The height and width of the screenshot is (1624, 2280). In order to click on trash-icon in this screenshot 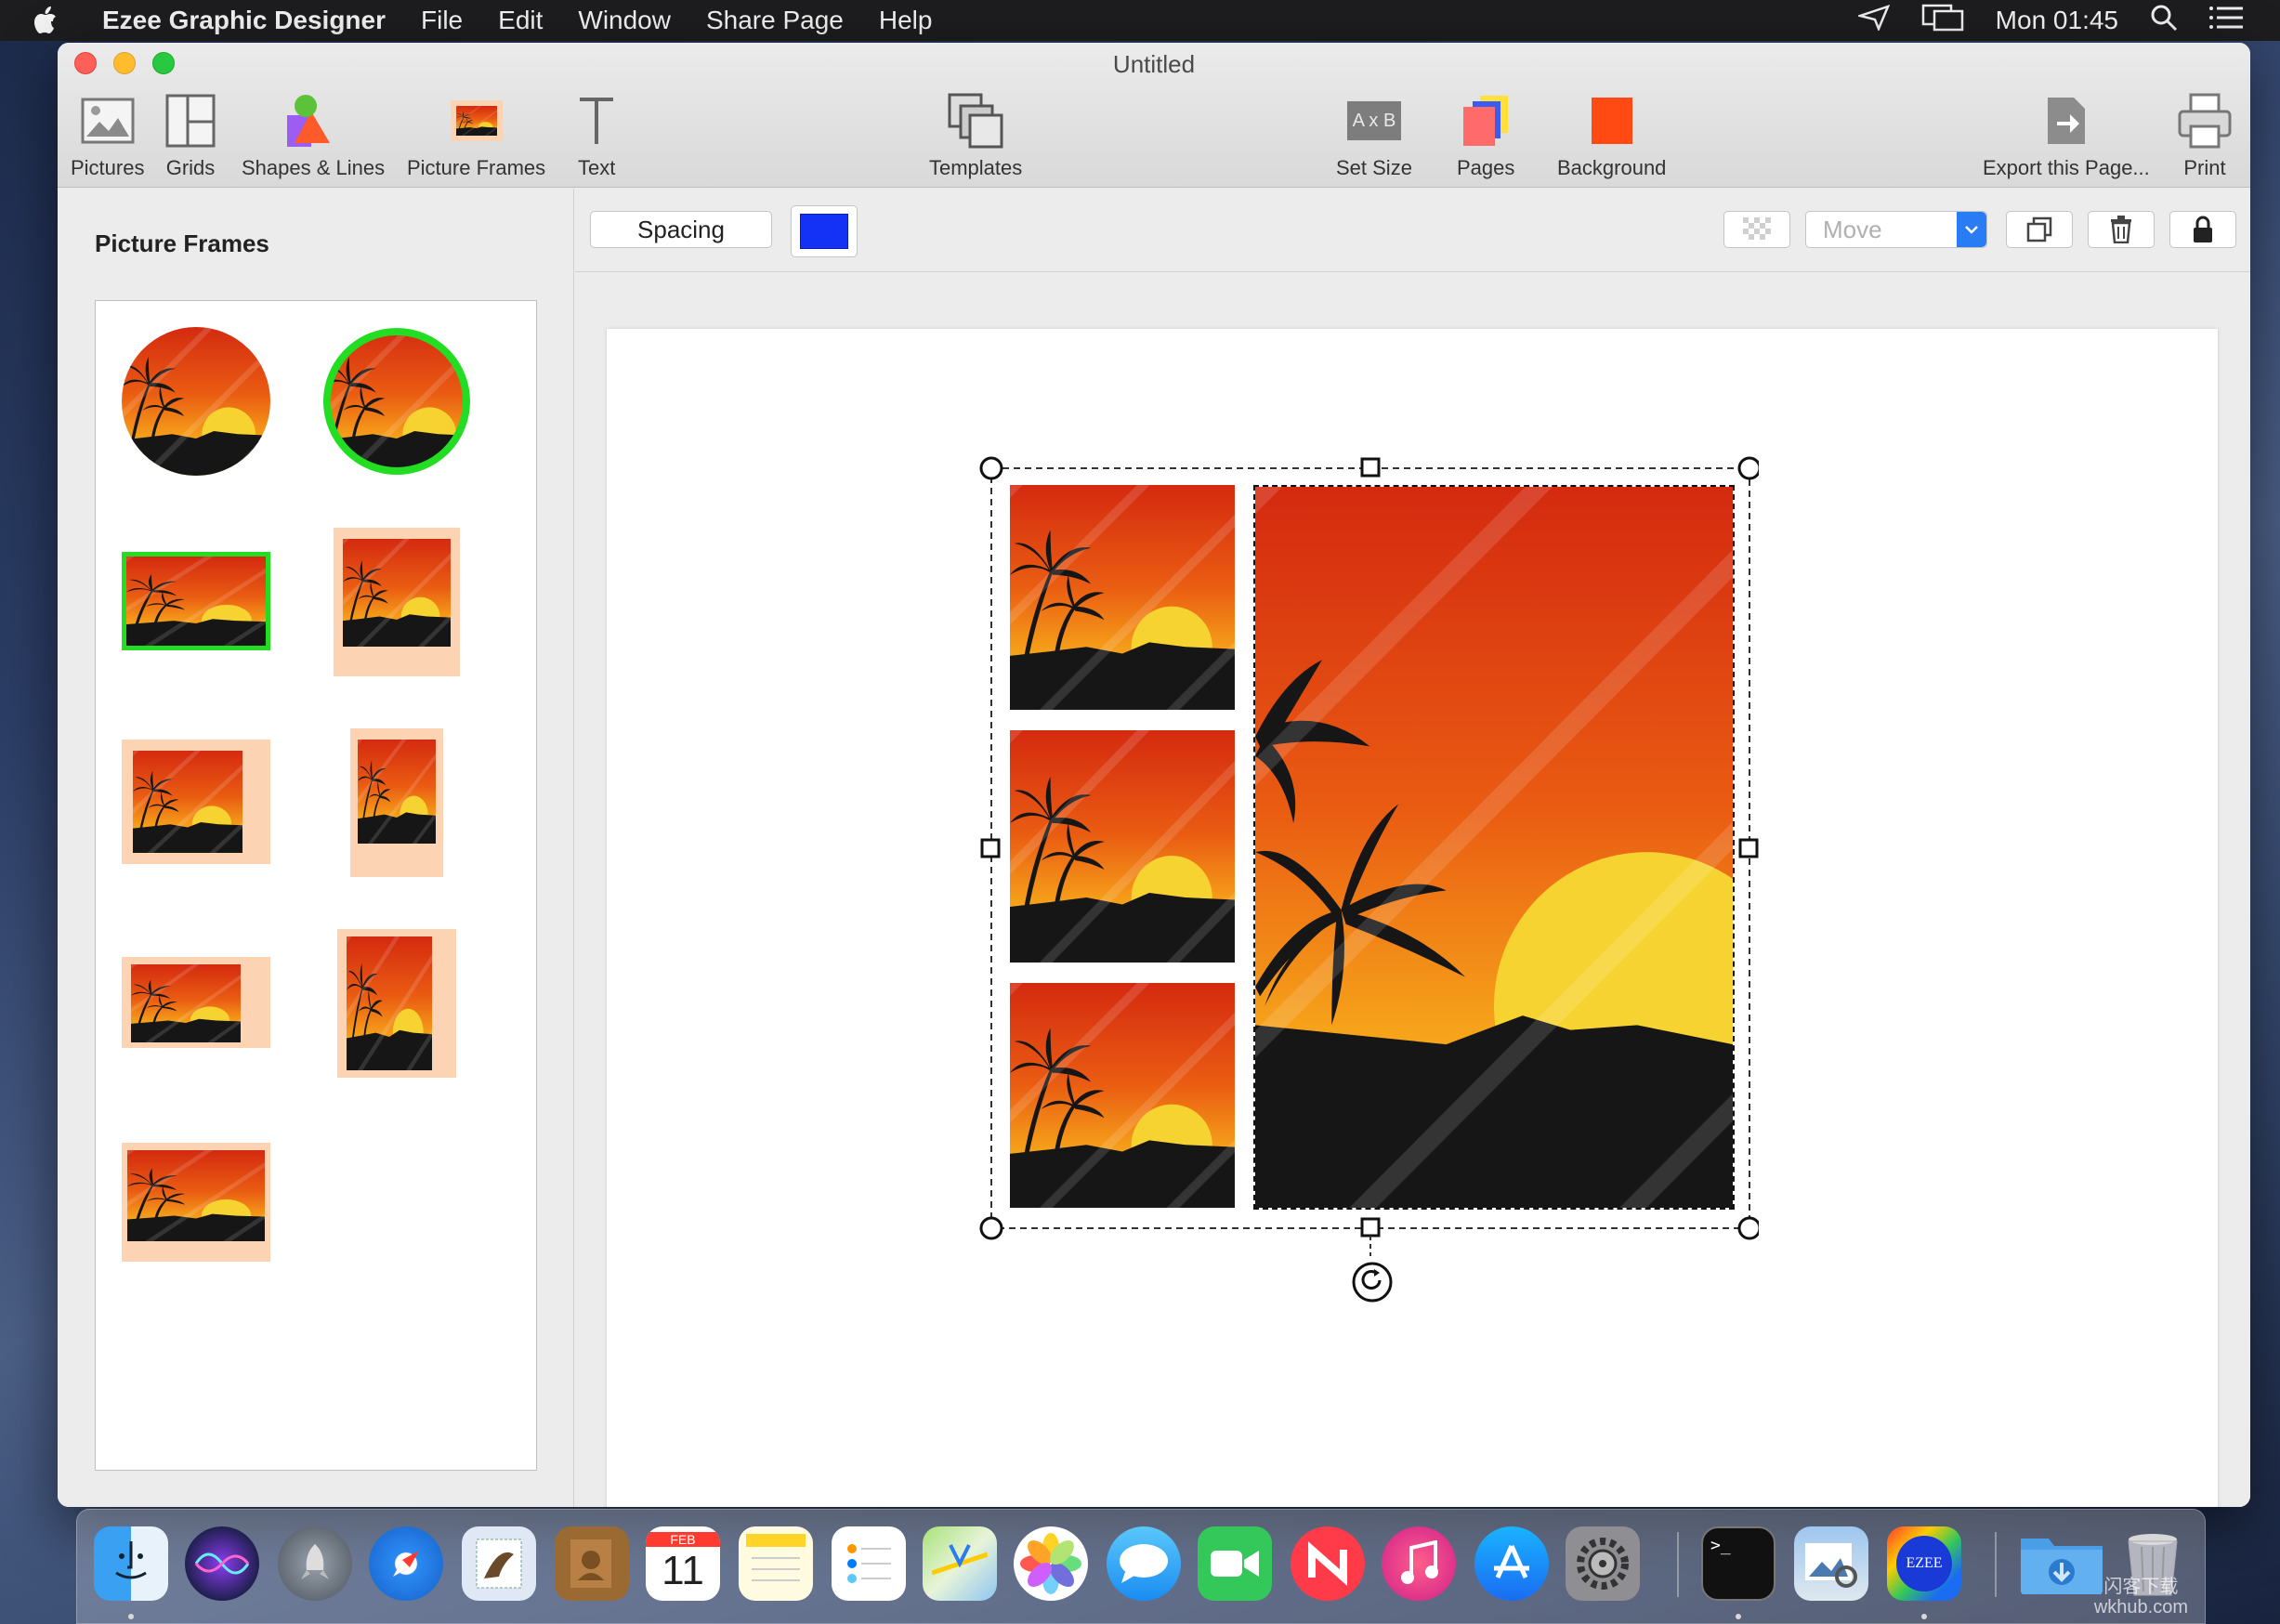, I will do `click(2121, 229)`.